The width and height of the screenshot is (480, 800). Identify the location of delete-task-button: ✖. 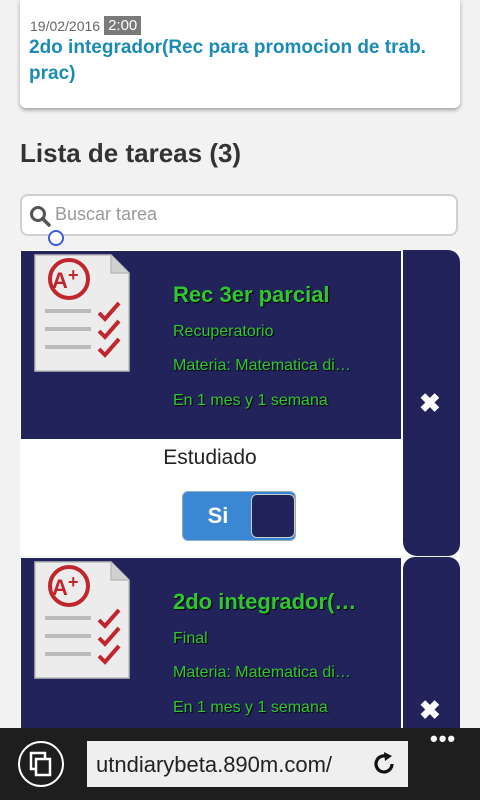
(431, 403).